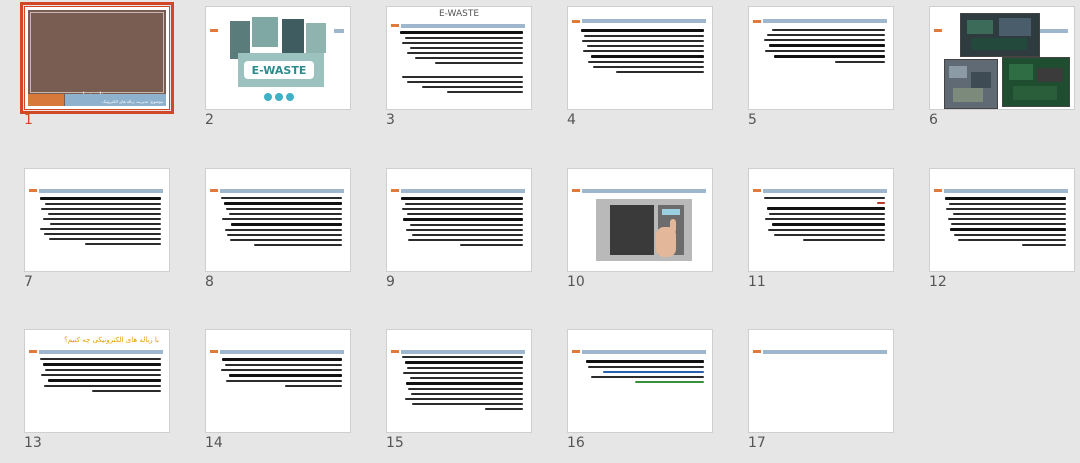 The width and height of the screenshot is (1080, 463). Describe the element at coordinates (97, 52) in the screenshot. I see `slide-1-frame` at that location.